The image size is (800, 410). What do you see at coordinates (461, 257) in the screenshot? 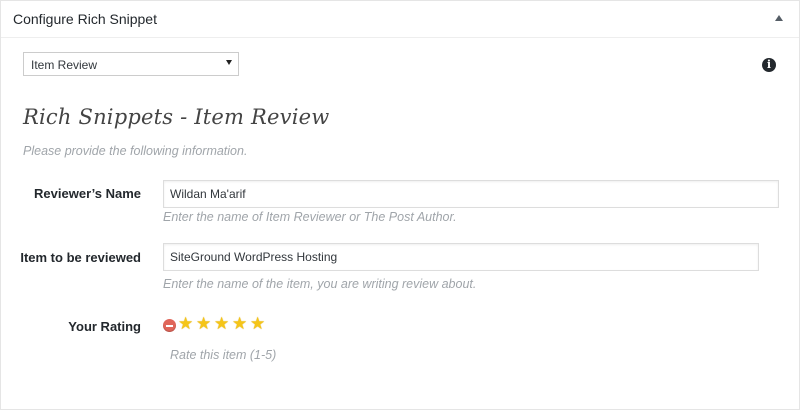
I see `item-reviewed-field` at bounding box center [461, 257].